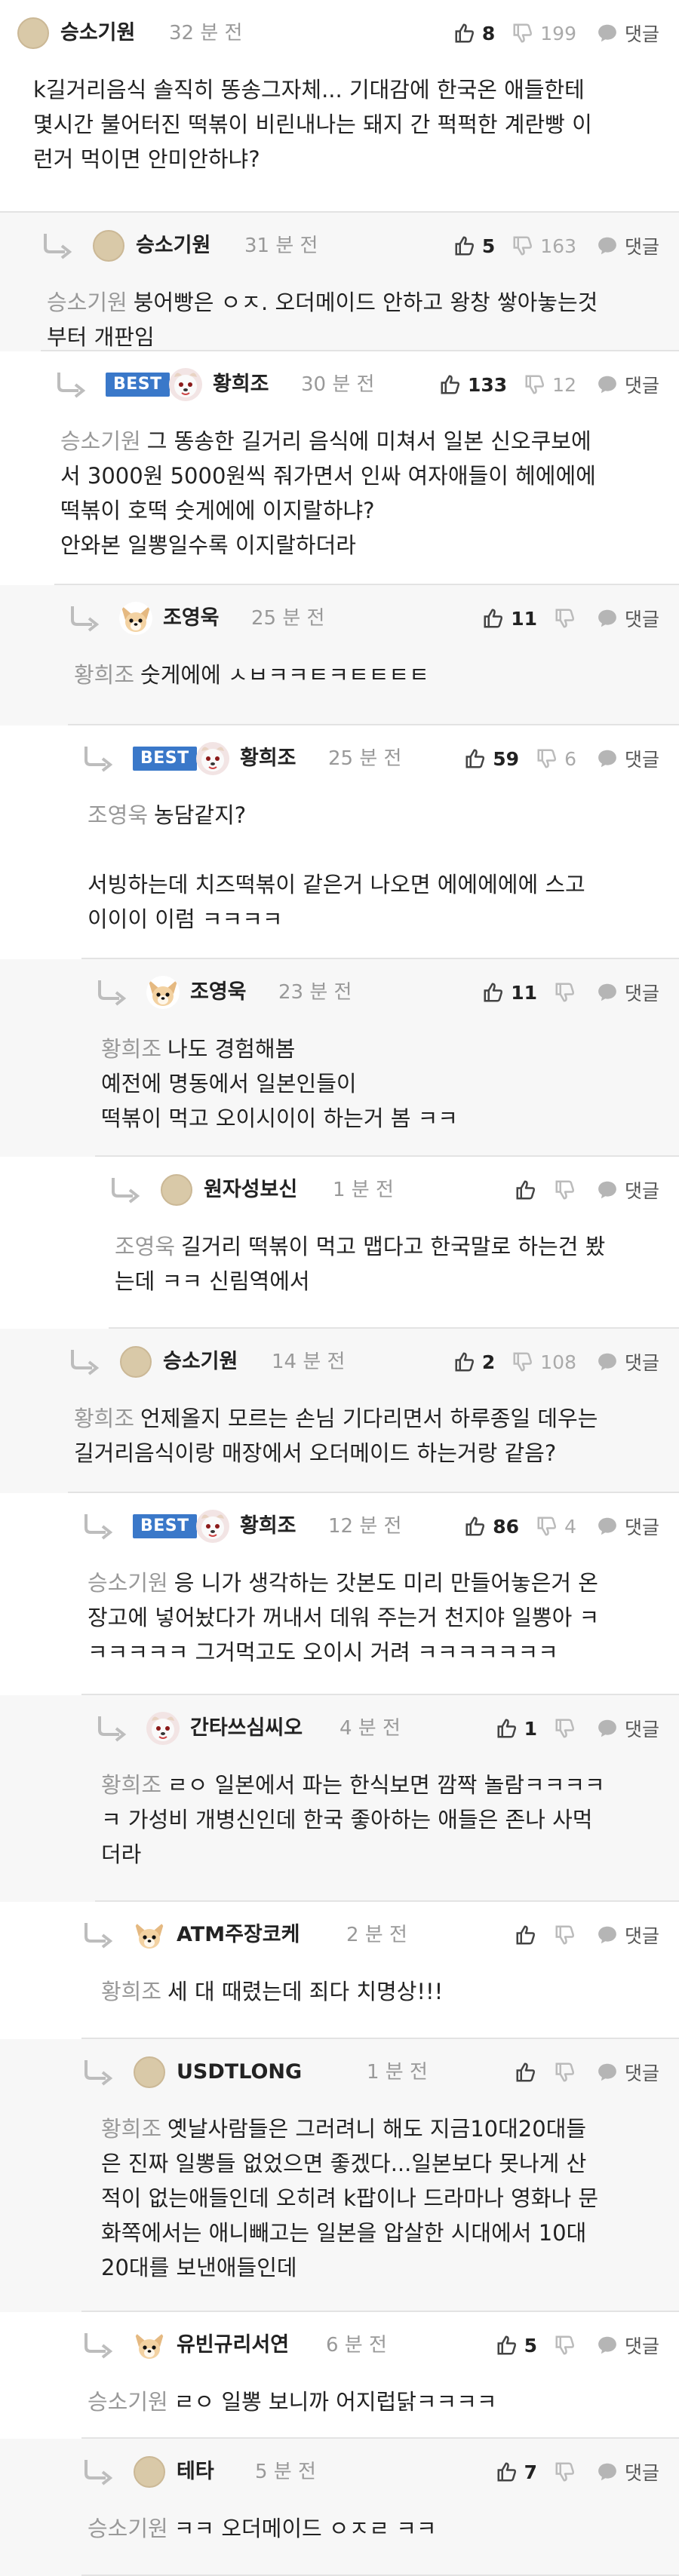 Image resolution: width=679 pixels, height=2576 pixels. What do you see at coordinates (250, 1190) in the screenshot?
I see `comment-author: 원자성보신` at bounding box center [250, 1190].